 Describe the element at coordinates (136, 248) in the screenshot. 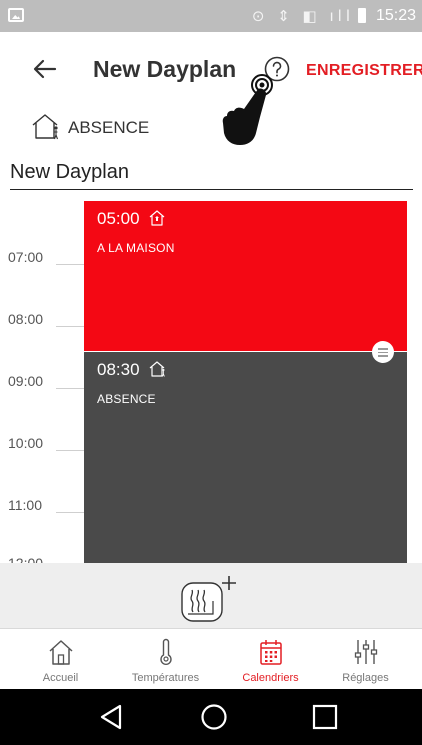

I see `block-mode-name: A LA MAISON` at that location.